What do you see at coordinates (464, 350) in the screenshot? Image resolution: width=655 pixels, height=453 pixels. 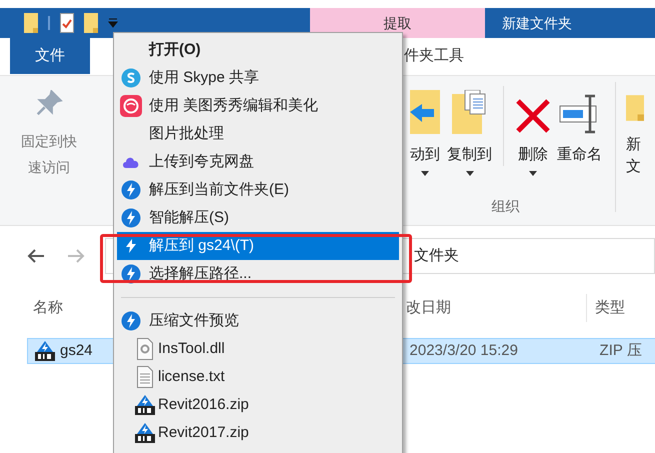 I see `file-date: 2023/3/20 15:29` at bounding box center [464, 350].